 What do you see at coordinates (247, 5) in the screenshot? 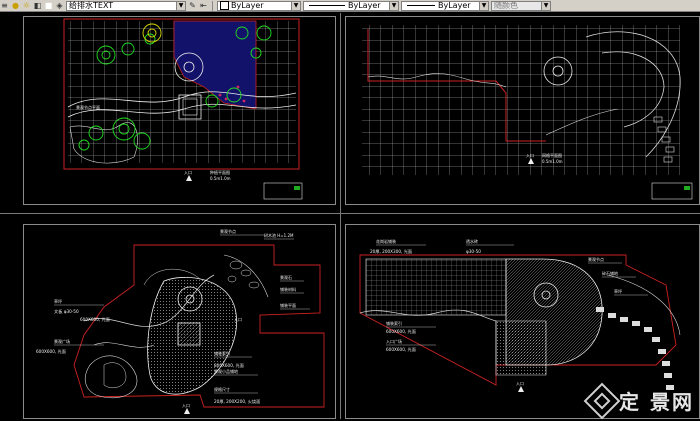
I see `color-dropdown-value: ByLayer` at bounding box center [247, 5].